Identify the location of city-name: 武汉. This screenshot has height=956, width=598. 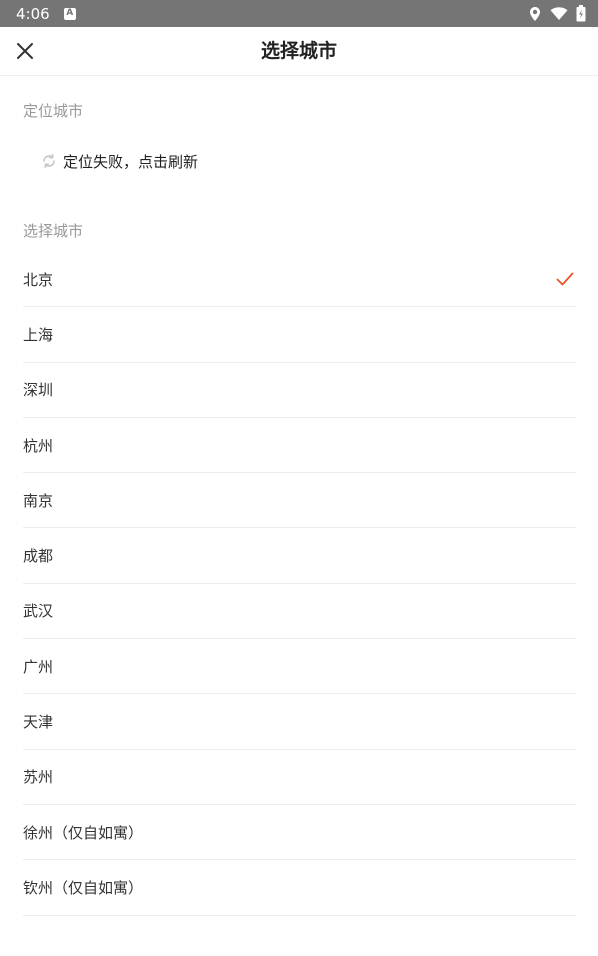
(38, 611).